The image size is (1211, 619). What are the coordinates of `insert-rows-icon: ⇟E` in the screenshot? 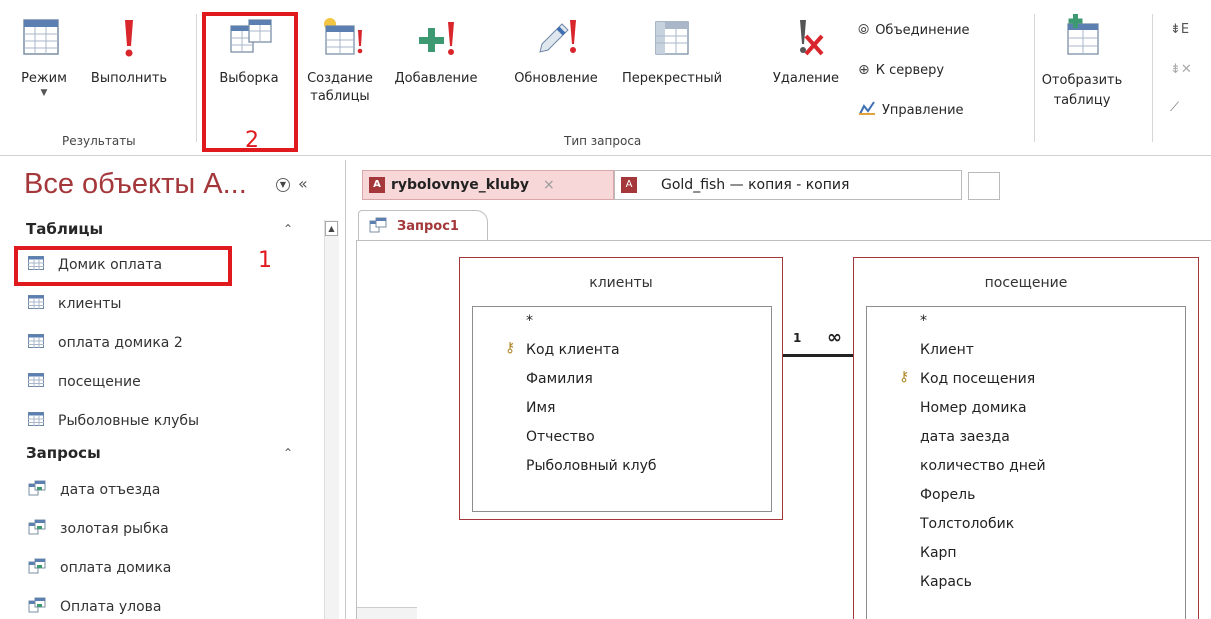 It's located at (1179, 29).